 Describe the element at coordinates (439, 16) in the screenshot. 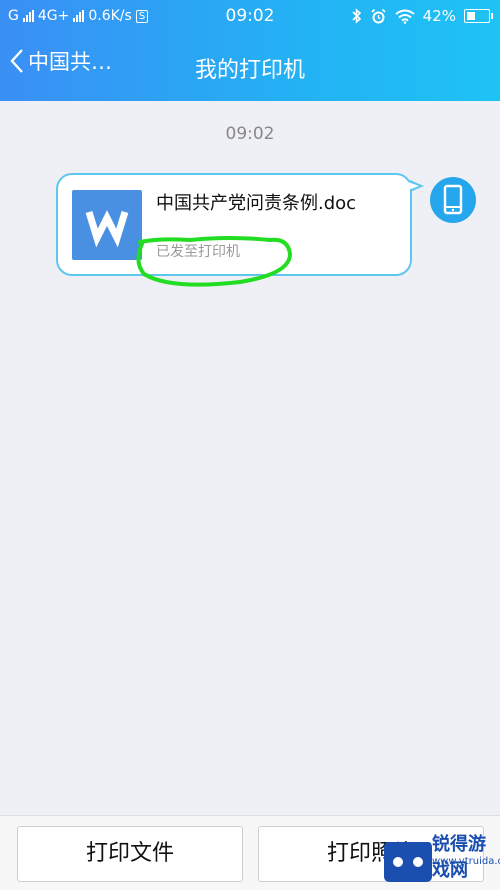

I see `battery-percent: 42%` at that location.